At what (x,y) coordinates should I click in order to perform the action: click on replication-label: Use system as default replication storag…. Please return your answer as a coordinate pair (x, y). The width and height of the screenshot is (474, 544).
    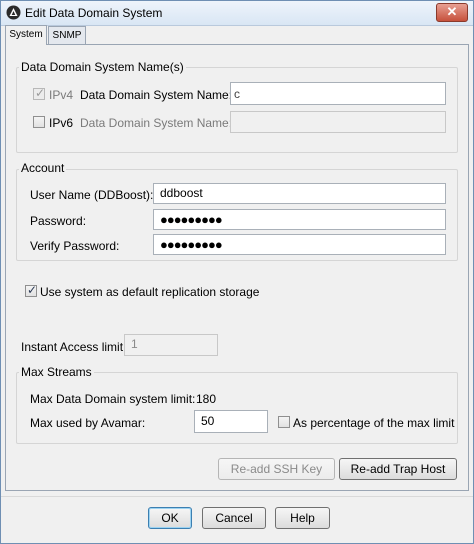
    Looking at the image, I should click on (150, 292).